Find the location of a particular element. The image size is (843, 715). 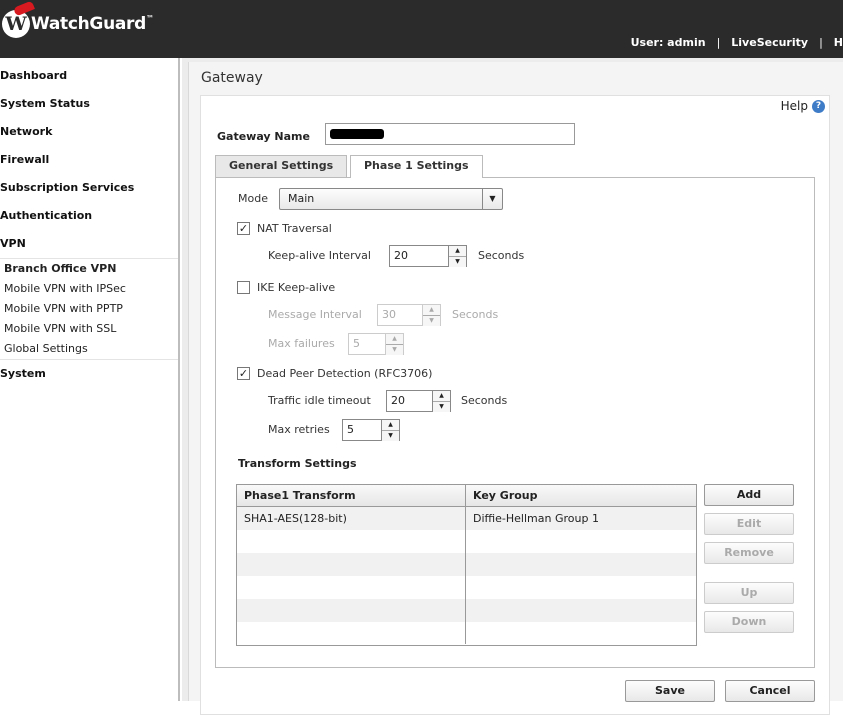

watchguard-logo: W WatchGuard™ is located at coordinates (78, 20).